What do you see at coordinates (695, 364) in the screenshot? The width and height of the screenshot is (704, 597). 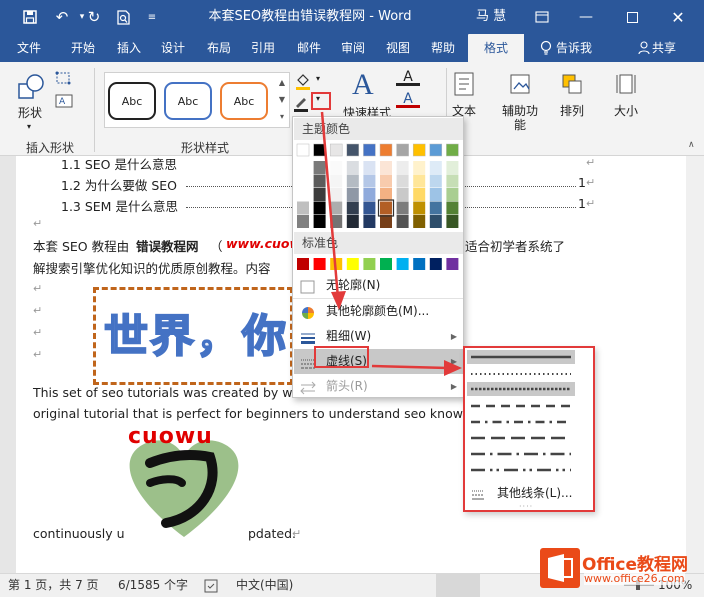 I see `vertical-scrollbar` at bounding box center [695, 364].